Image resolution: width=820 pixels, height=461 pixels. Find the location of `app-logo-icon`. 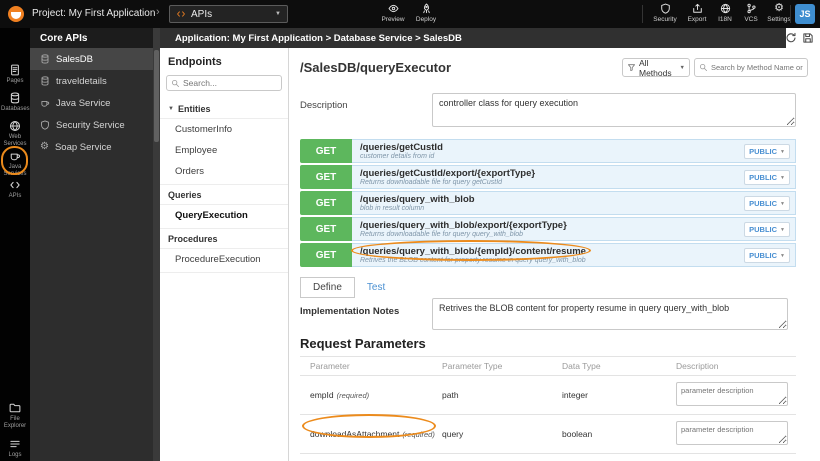

app-logo-icon is located at coordinates (16, 14).